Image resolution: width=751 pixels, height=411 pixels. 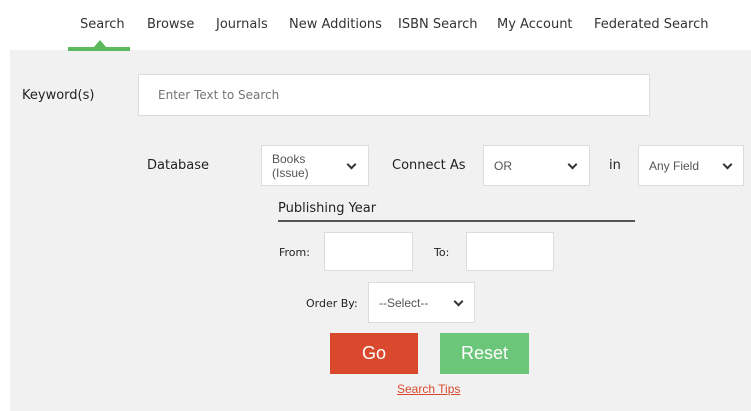 What do you see at coordinates (429, 165) in the screenshot?
I see `connect-as-label: Connect As` at bounding box center [429, 165].